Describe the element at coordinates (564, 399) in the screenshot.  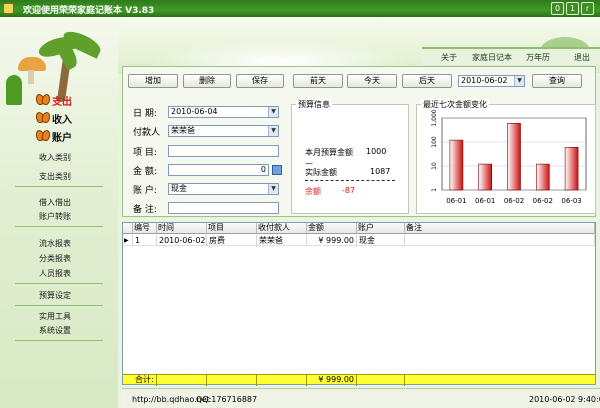
I see `current-datetime: 2010-06-02 9:40:01` at that location.